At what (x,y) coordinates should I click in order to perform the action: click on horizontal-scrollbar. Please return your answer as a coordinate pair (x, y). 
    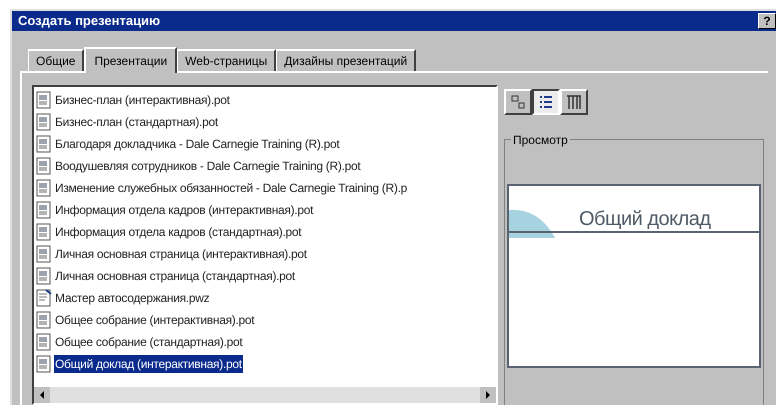
    Looking at the image, I should click on (265, 395).